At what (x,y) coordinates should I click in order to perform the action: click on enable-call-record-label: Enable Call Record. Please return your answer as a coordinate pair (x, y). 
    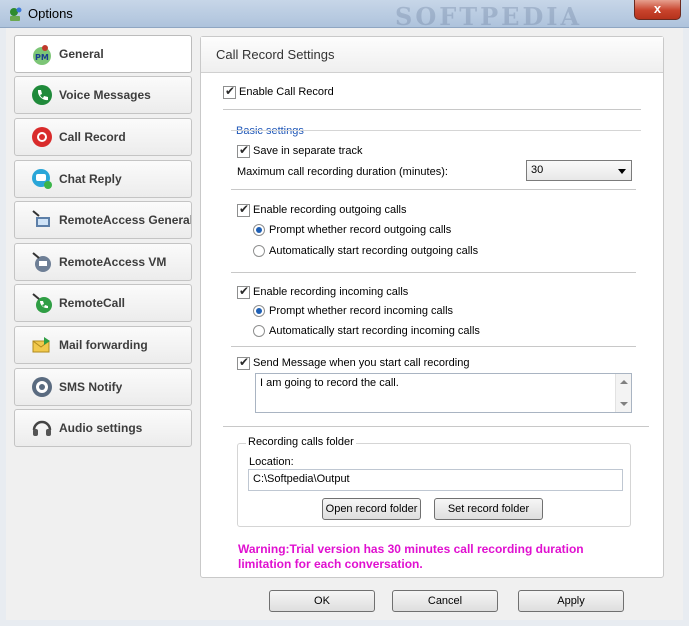
    Looking at the image, I should click on (286, 92).